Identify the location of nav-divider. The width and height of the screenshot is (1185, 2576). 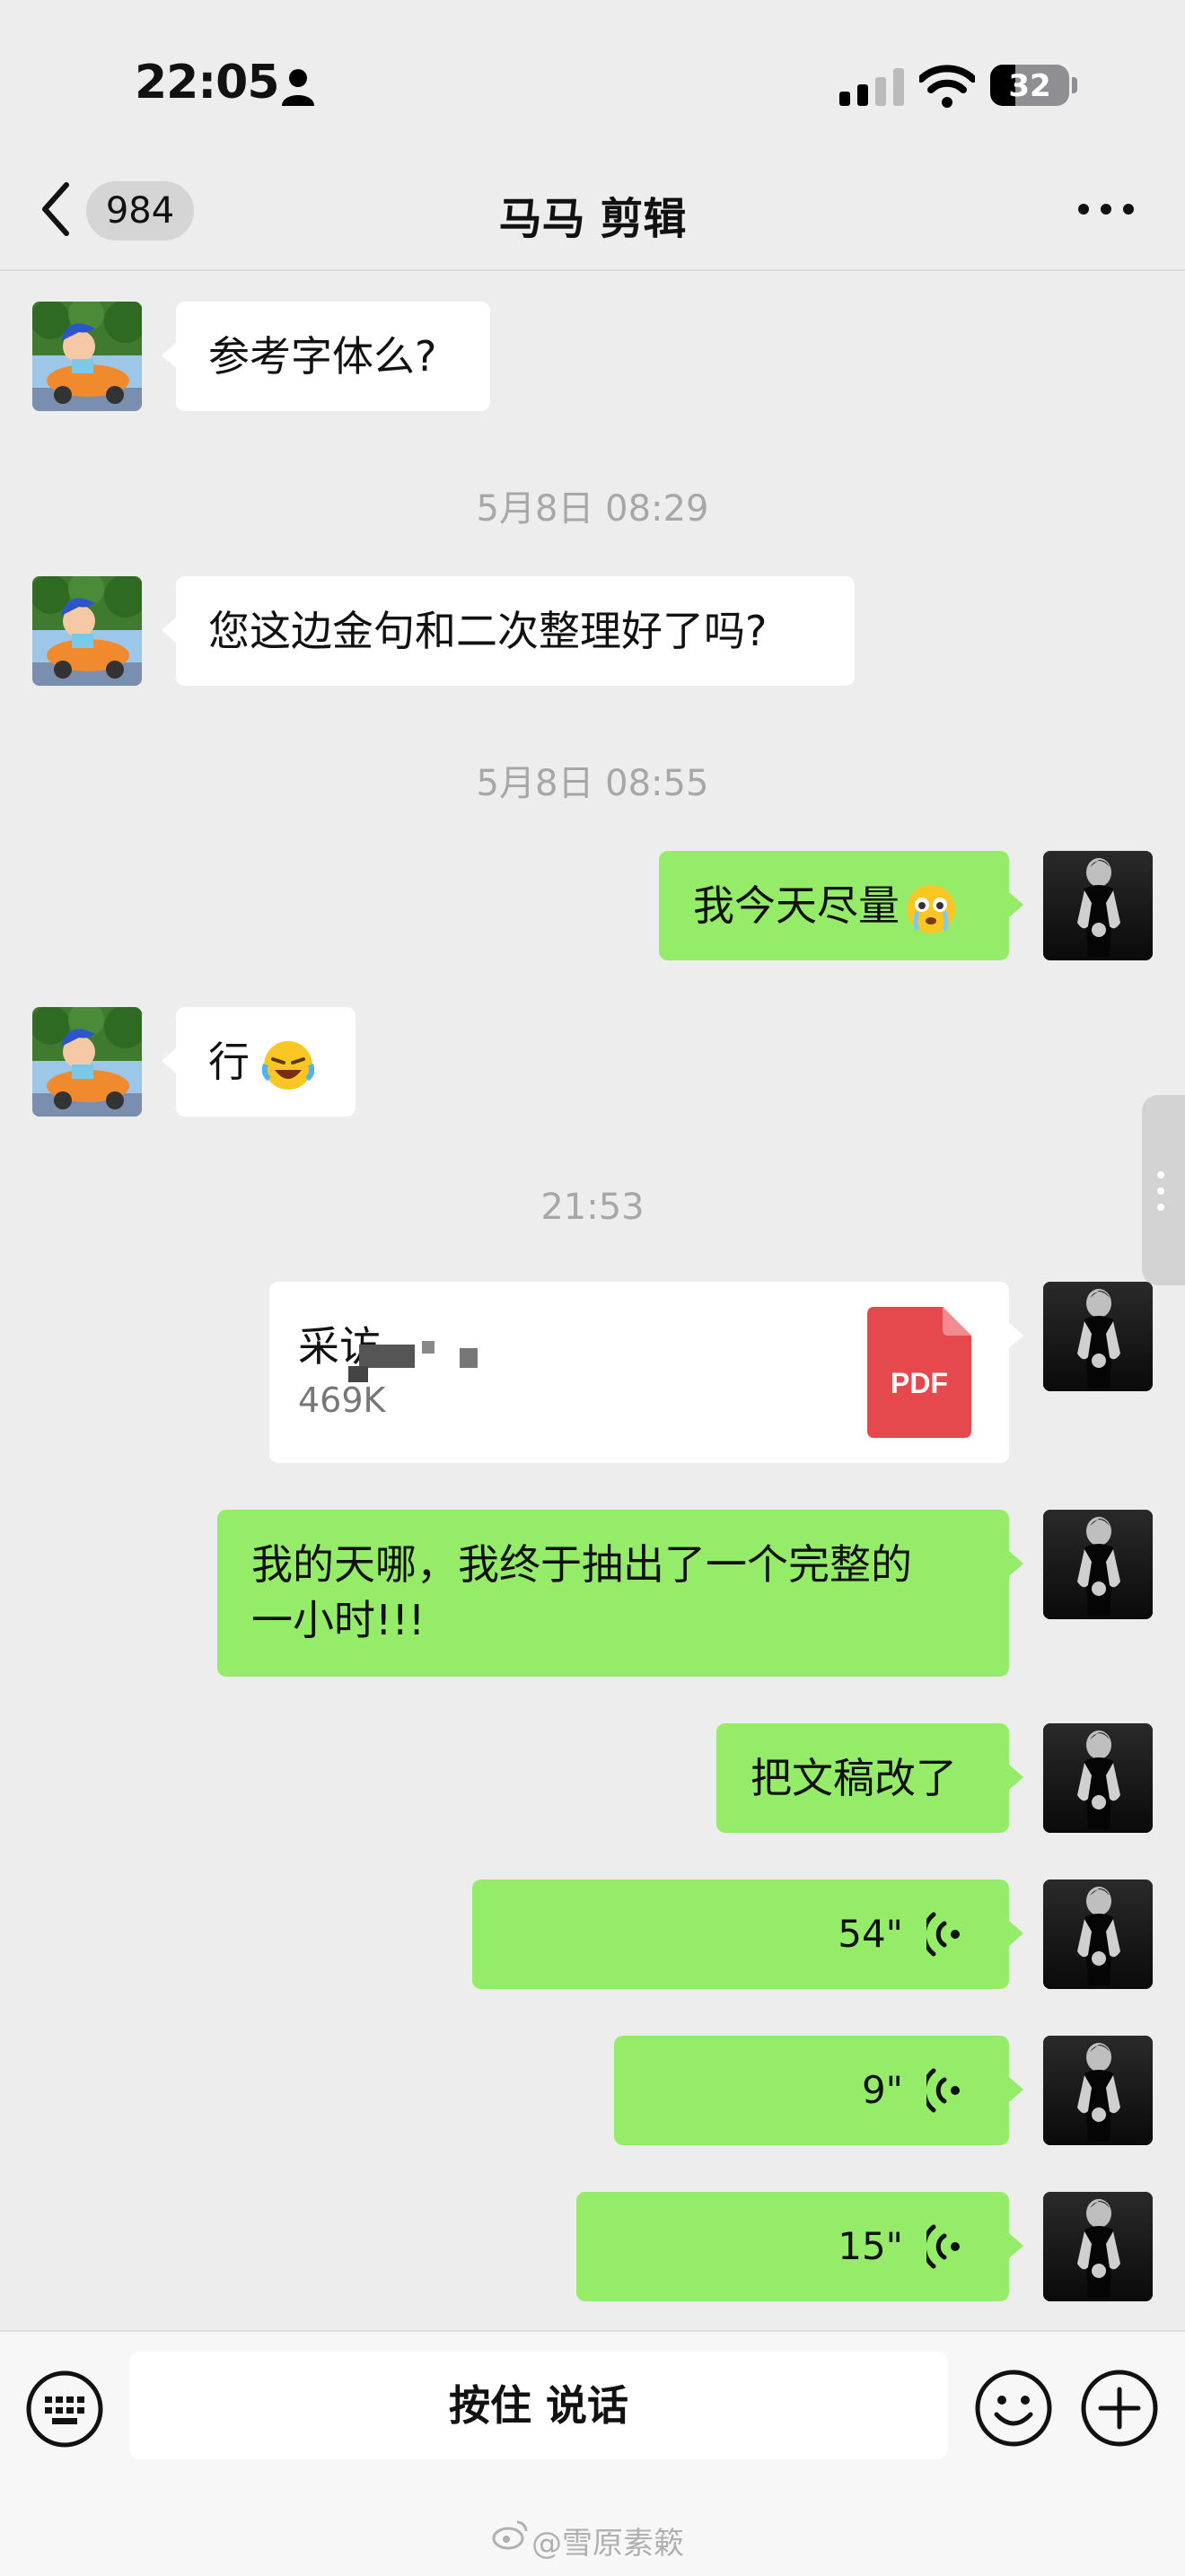
(592, 270).